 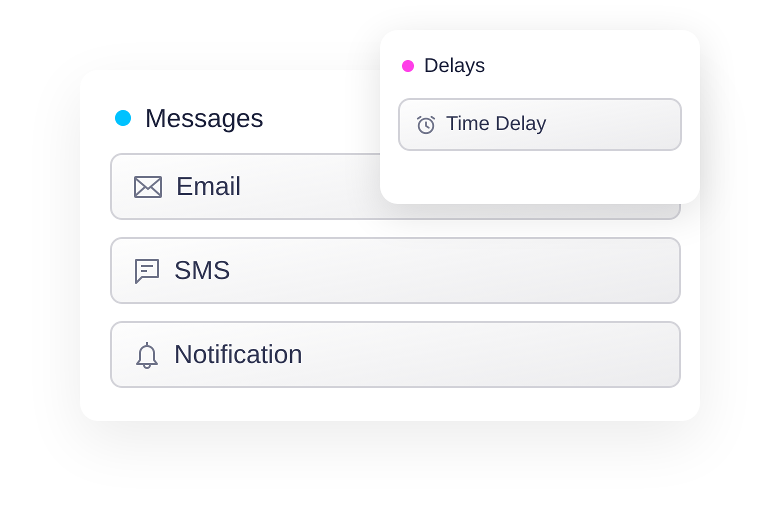 What do you see at coordinates (426, 124) in the screenshot?
I see `alarm-clock-icon` at bounding box center [426, 124].